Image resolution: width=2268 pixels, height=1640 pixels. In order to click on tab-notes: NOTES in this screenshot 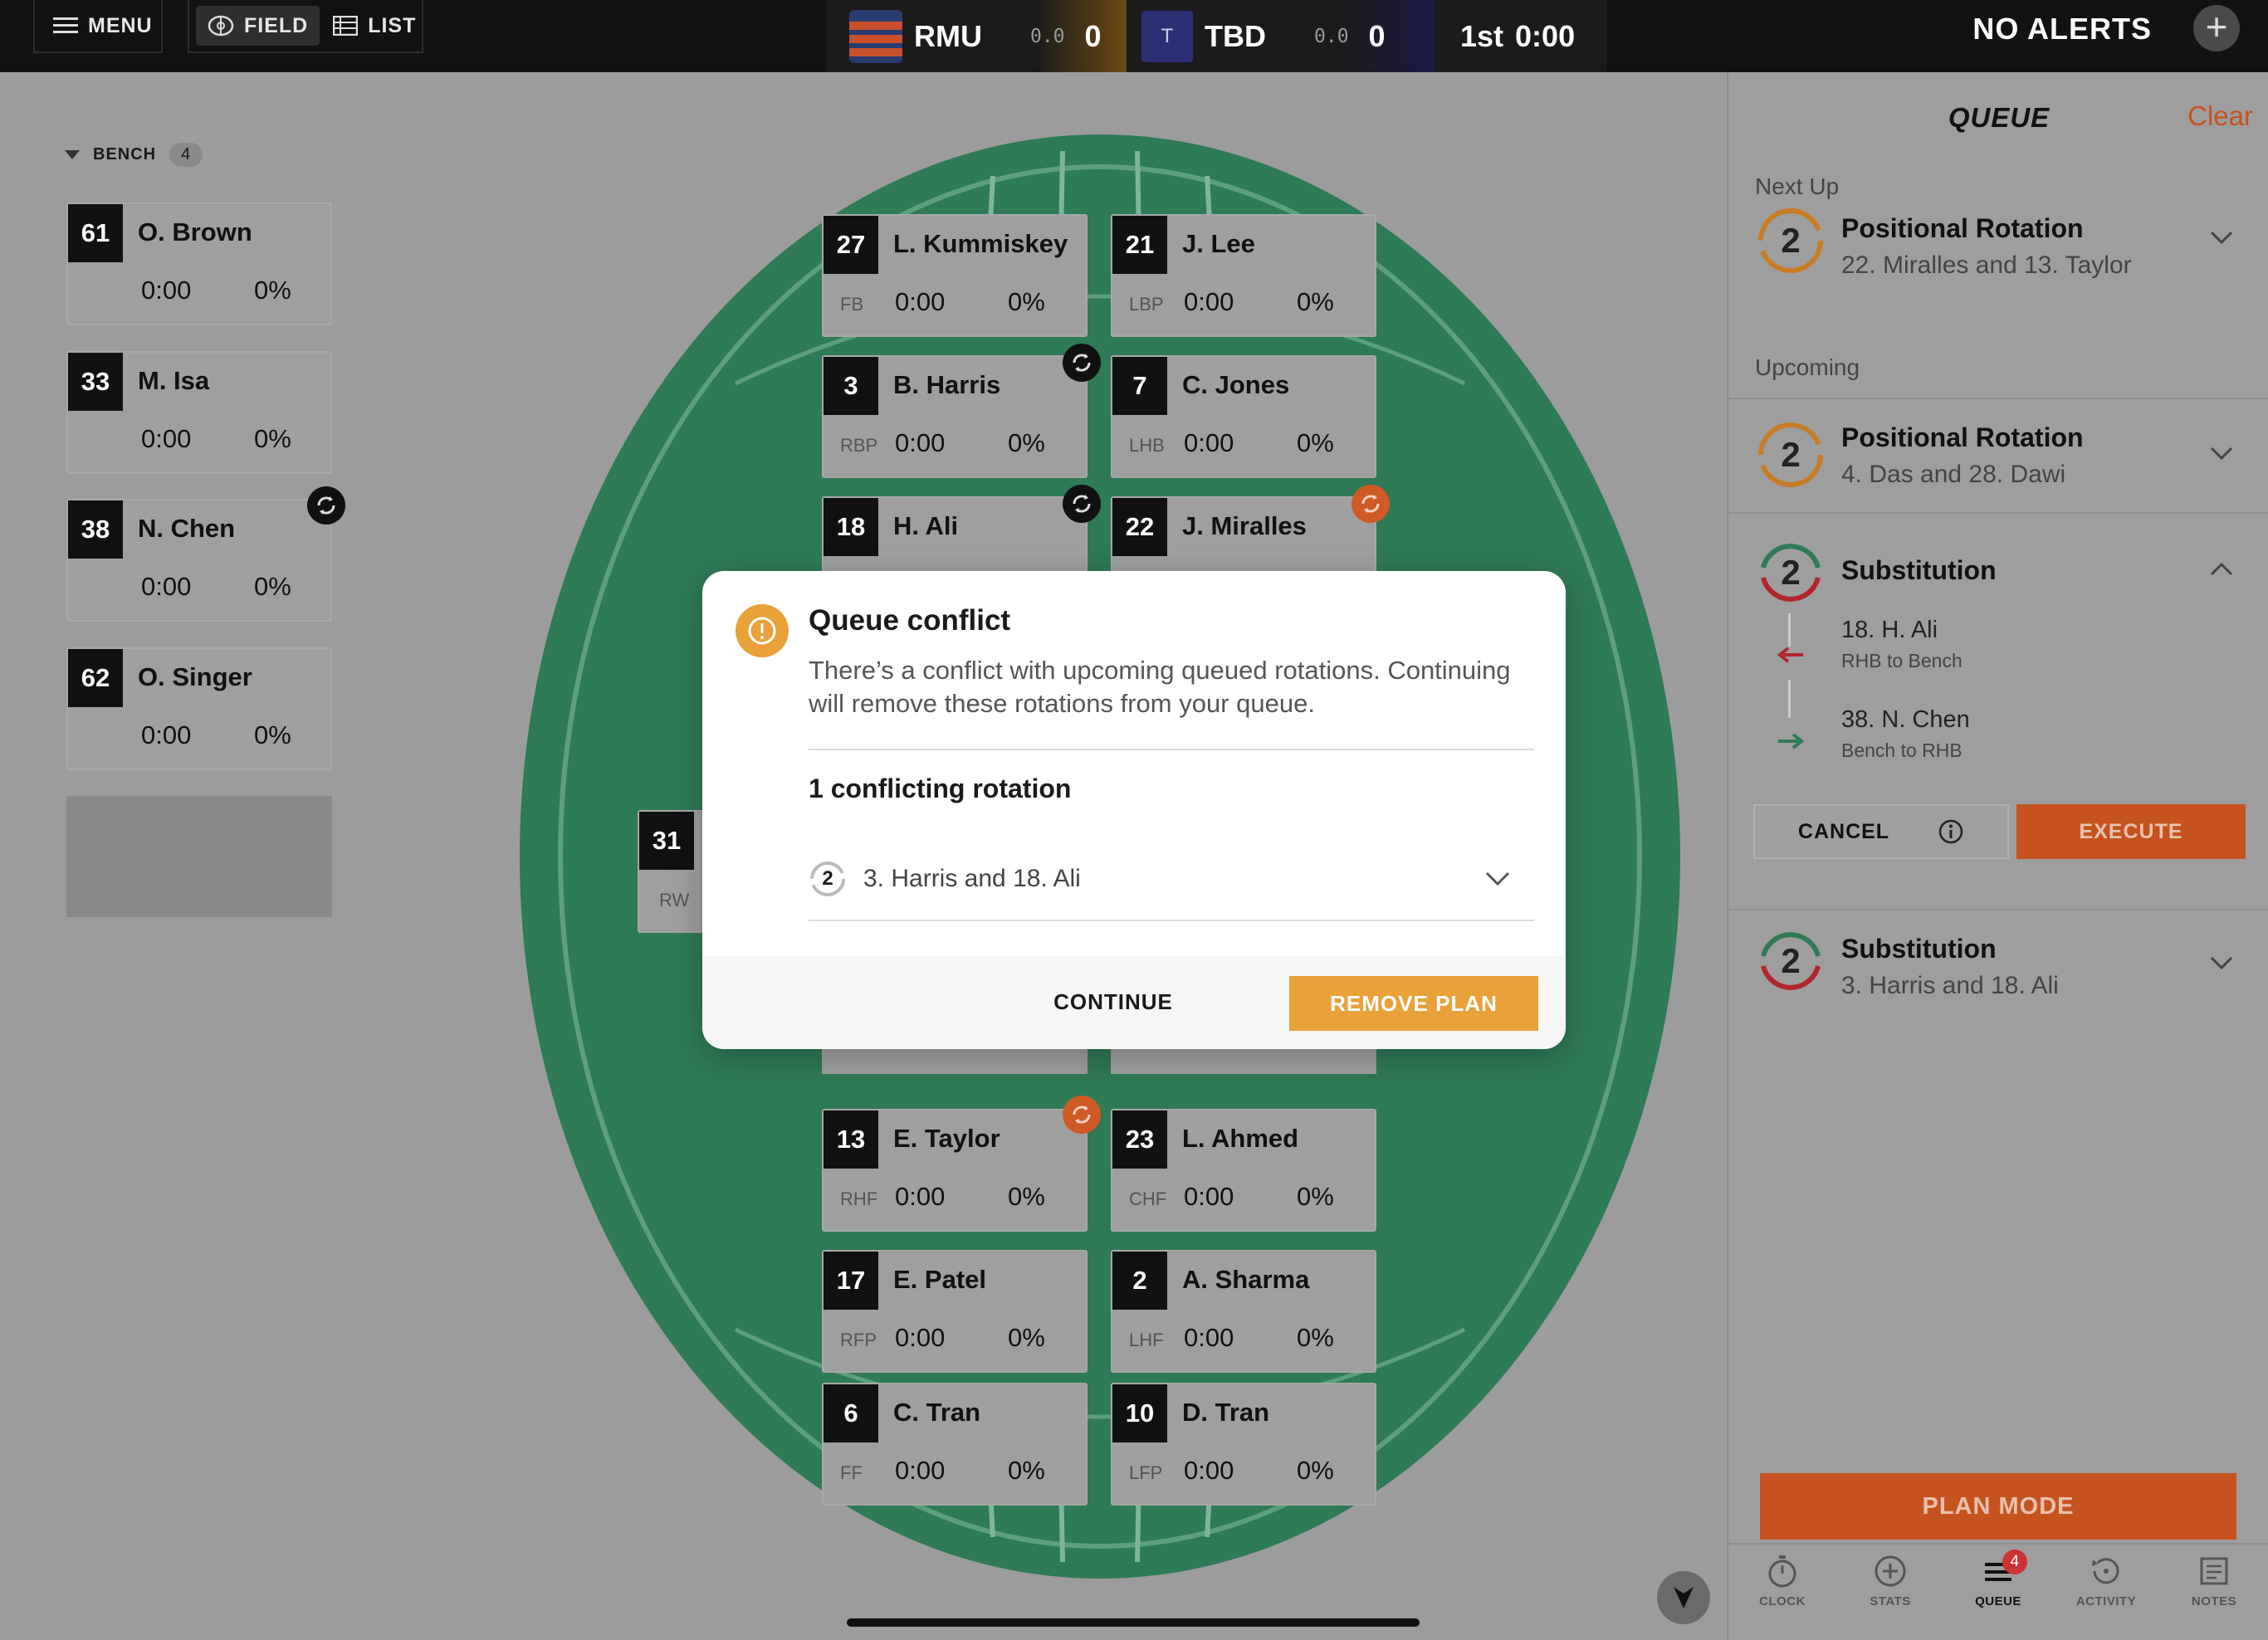, I will do `click(2214, 1580)`.